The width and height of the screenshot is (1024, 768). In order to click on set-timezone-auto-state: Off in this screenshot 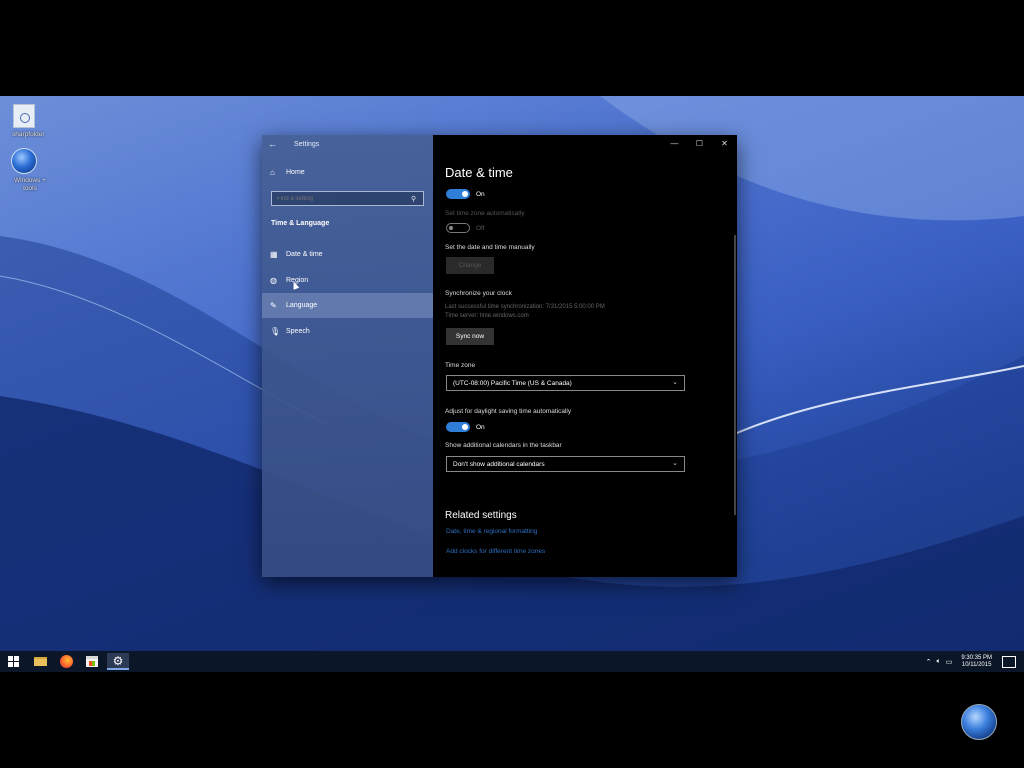, I will do `click(480, 228)`.